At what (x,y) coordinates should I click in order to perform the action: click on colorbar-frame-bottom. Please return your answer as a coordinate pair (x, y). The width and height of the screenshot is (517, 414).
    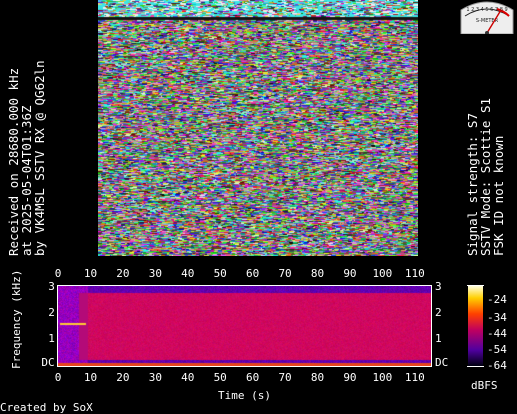
    Looking at the image, I should click on (475, 366).